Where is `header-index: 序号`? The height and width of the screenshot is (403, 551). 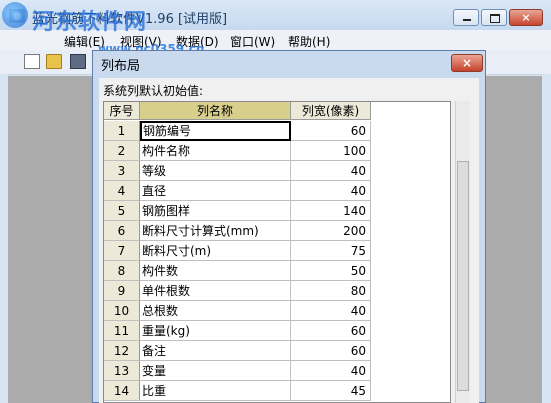 header-index: 序号 is located at coordinates (122, 111).